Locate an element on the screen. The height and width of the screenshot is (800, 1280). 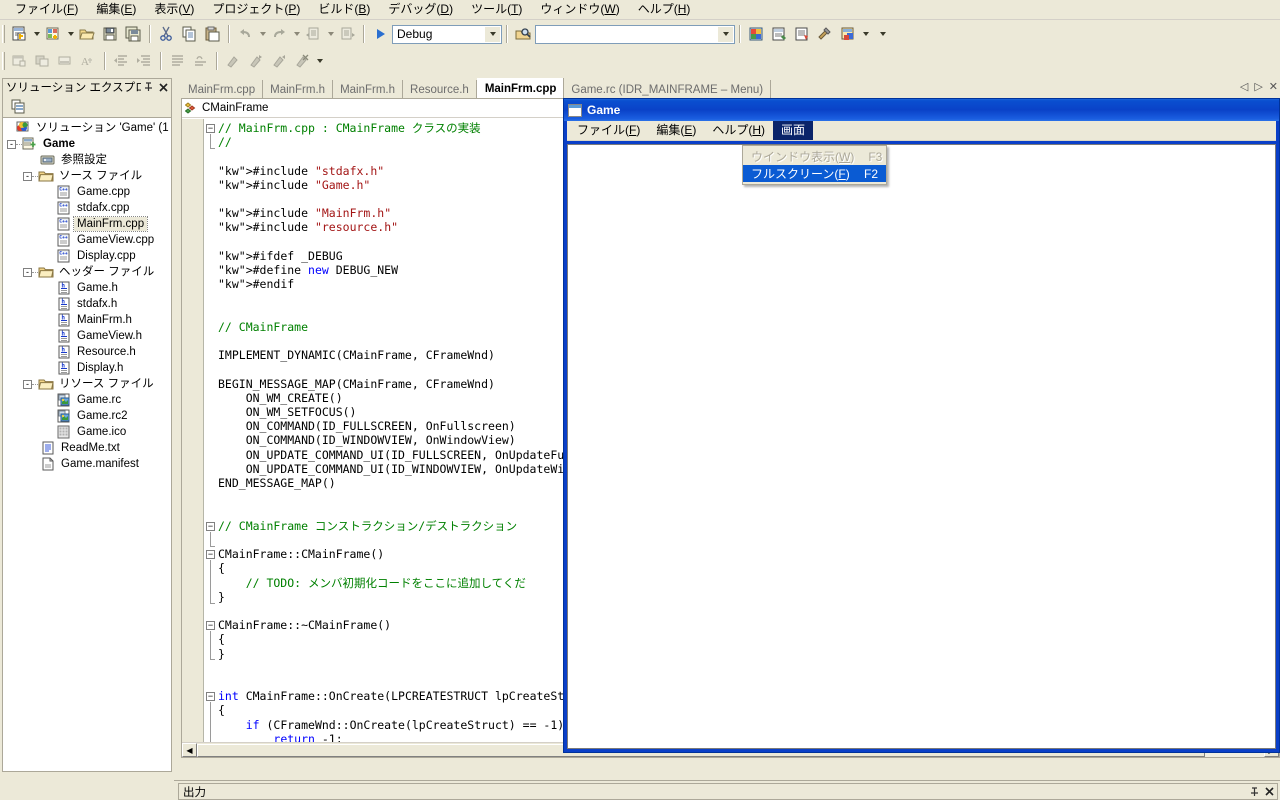
game-window-titlebar: Game is located at coordinates (921, 110).